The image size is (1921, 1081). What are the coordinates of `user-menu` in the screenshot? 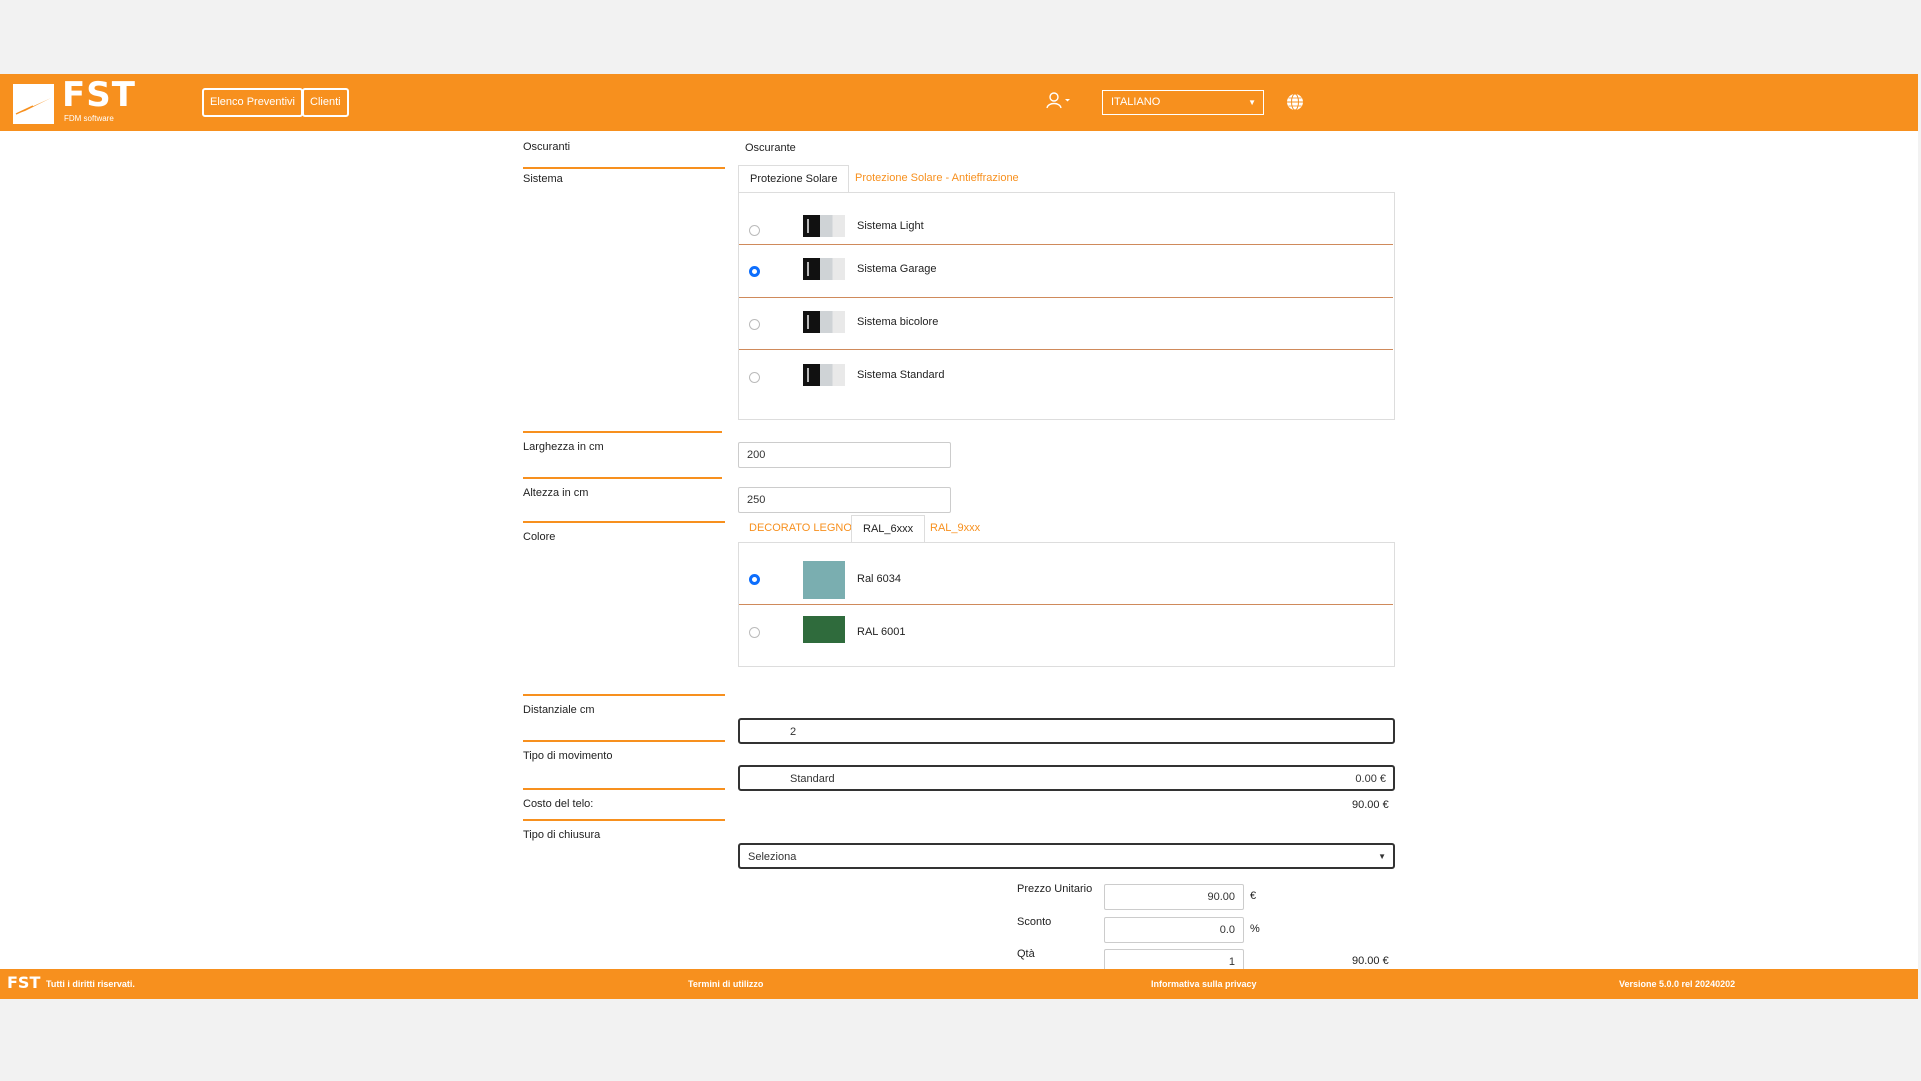 It's located at (1058, 101).